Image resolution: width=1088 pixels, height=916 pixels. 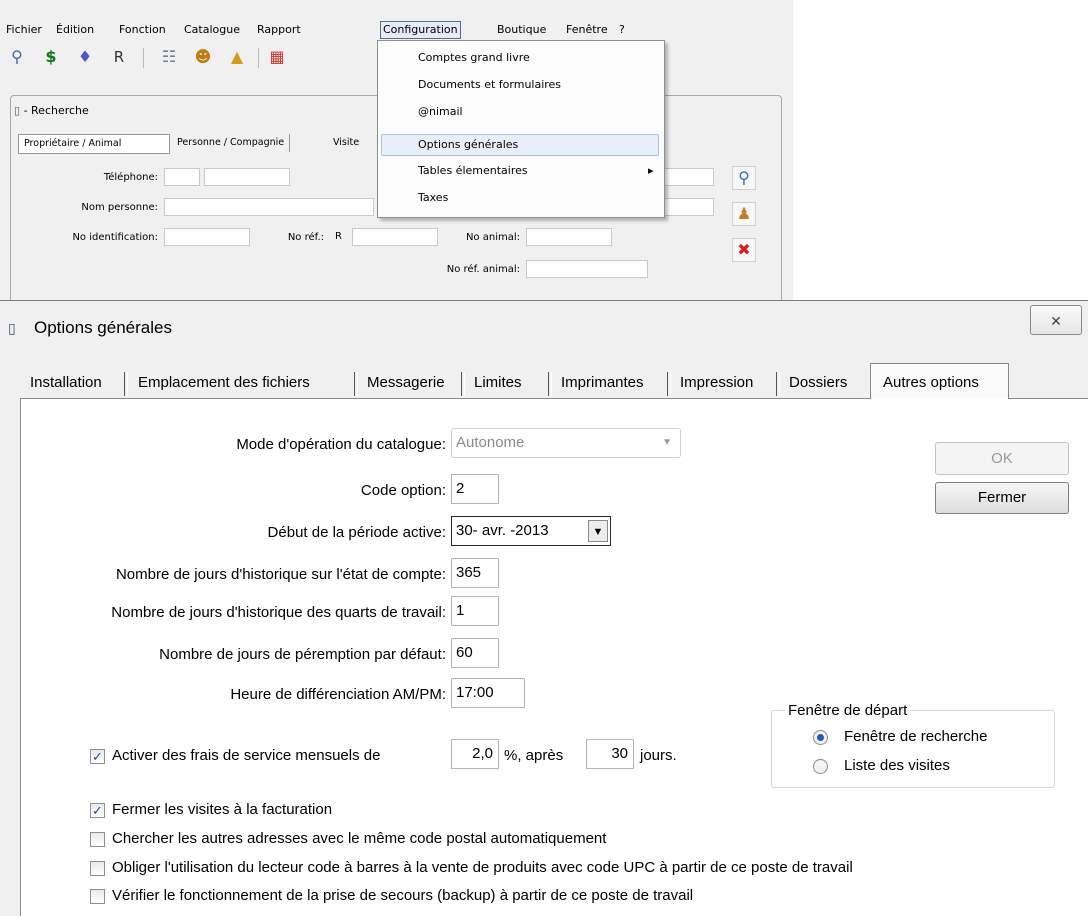 What do you see at coordinates (269, 207) in the screenshot?
I see `nom-personne-field` at bounding box center [269, 207].